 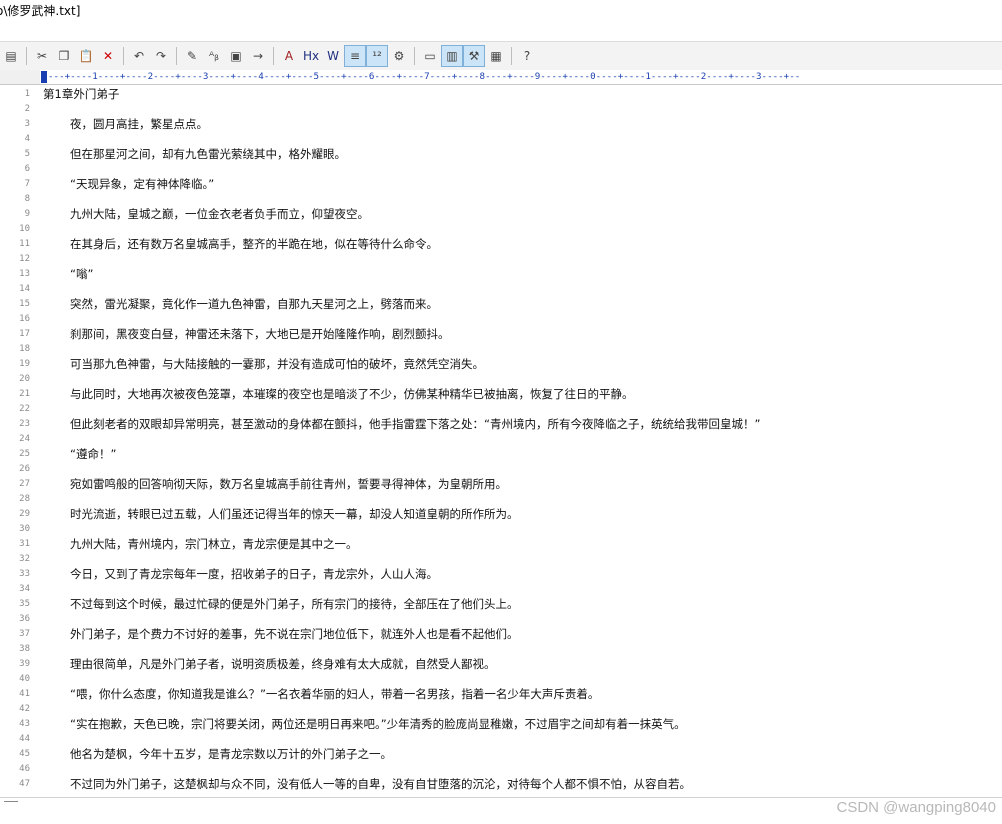 What do you see at coordinates (139, 56) in the screenshot?
I see `undo-button: ↶` at bounding box center [139, 56].